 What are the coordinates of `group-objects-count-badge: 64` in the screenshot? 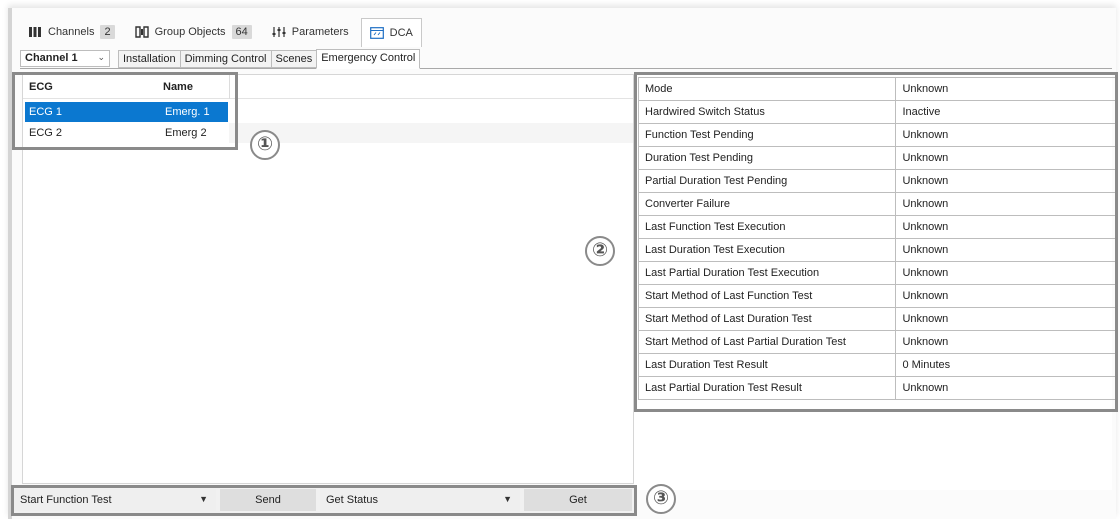 It's located at (241, 32).